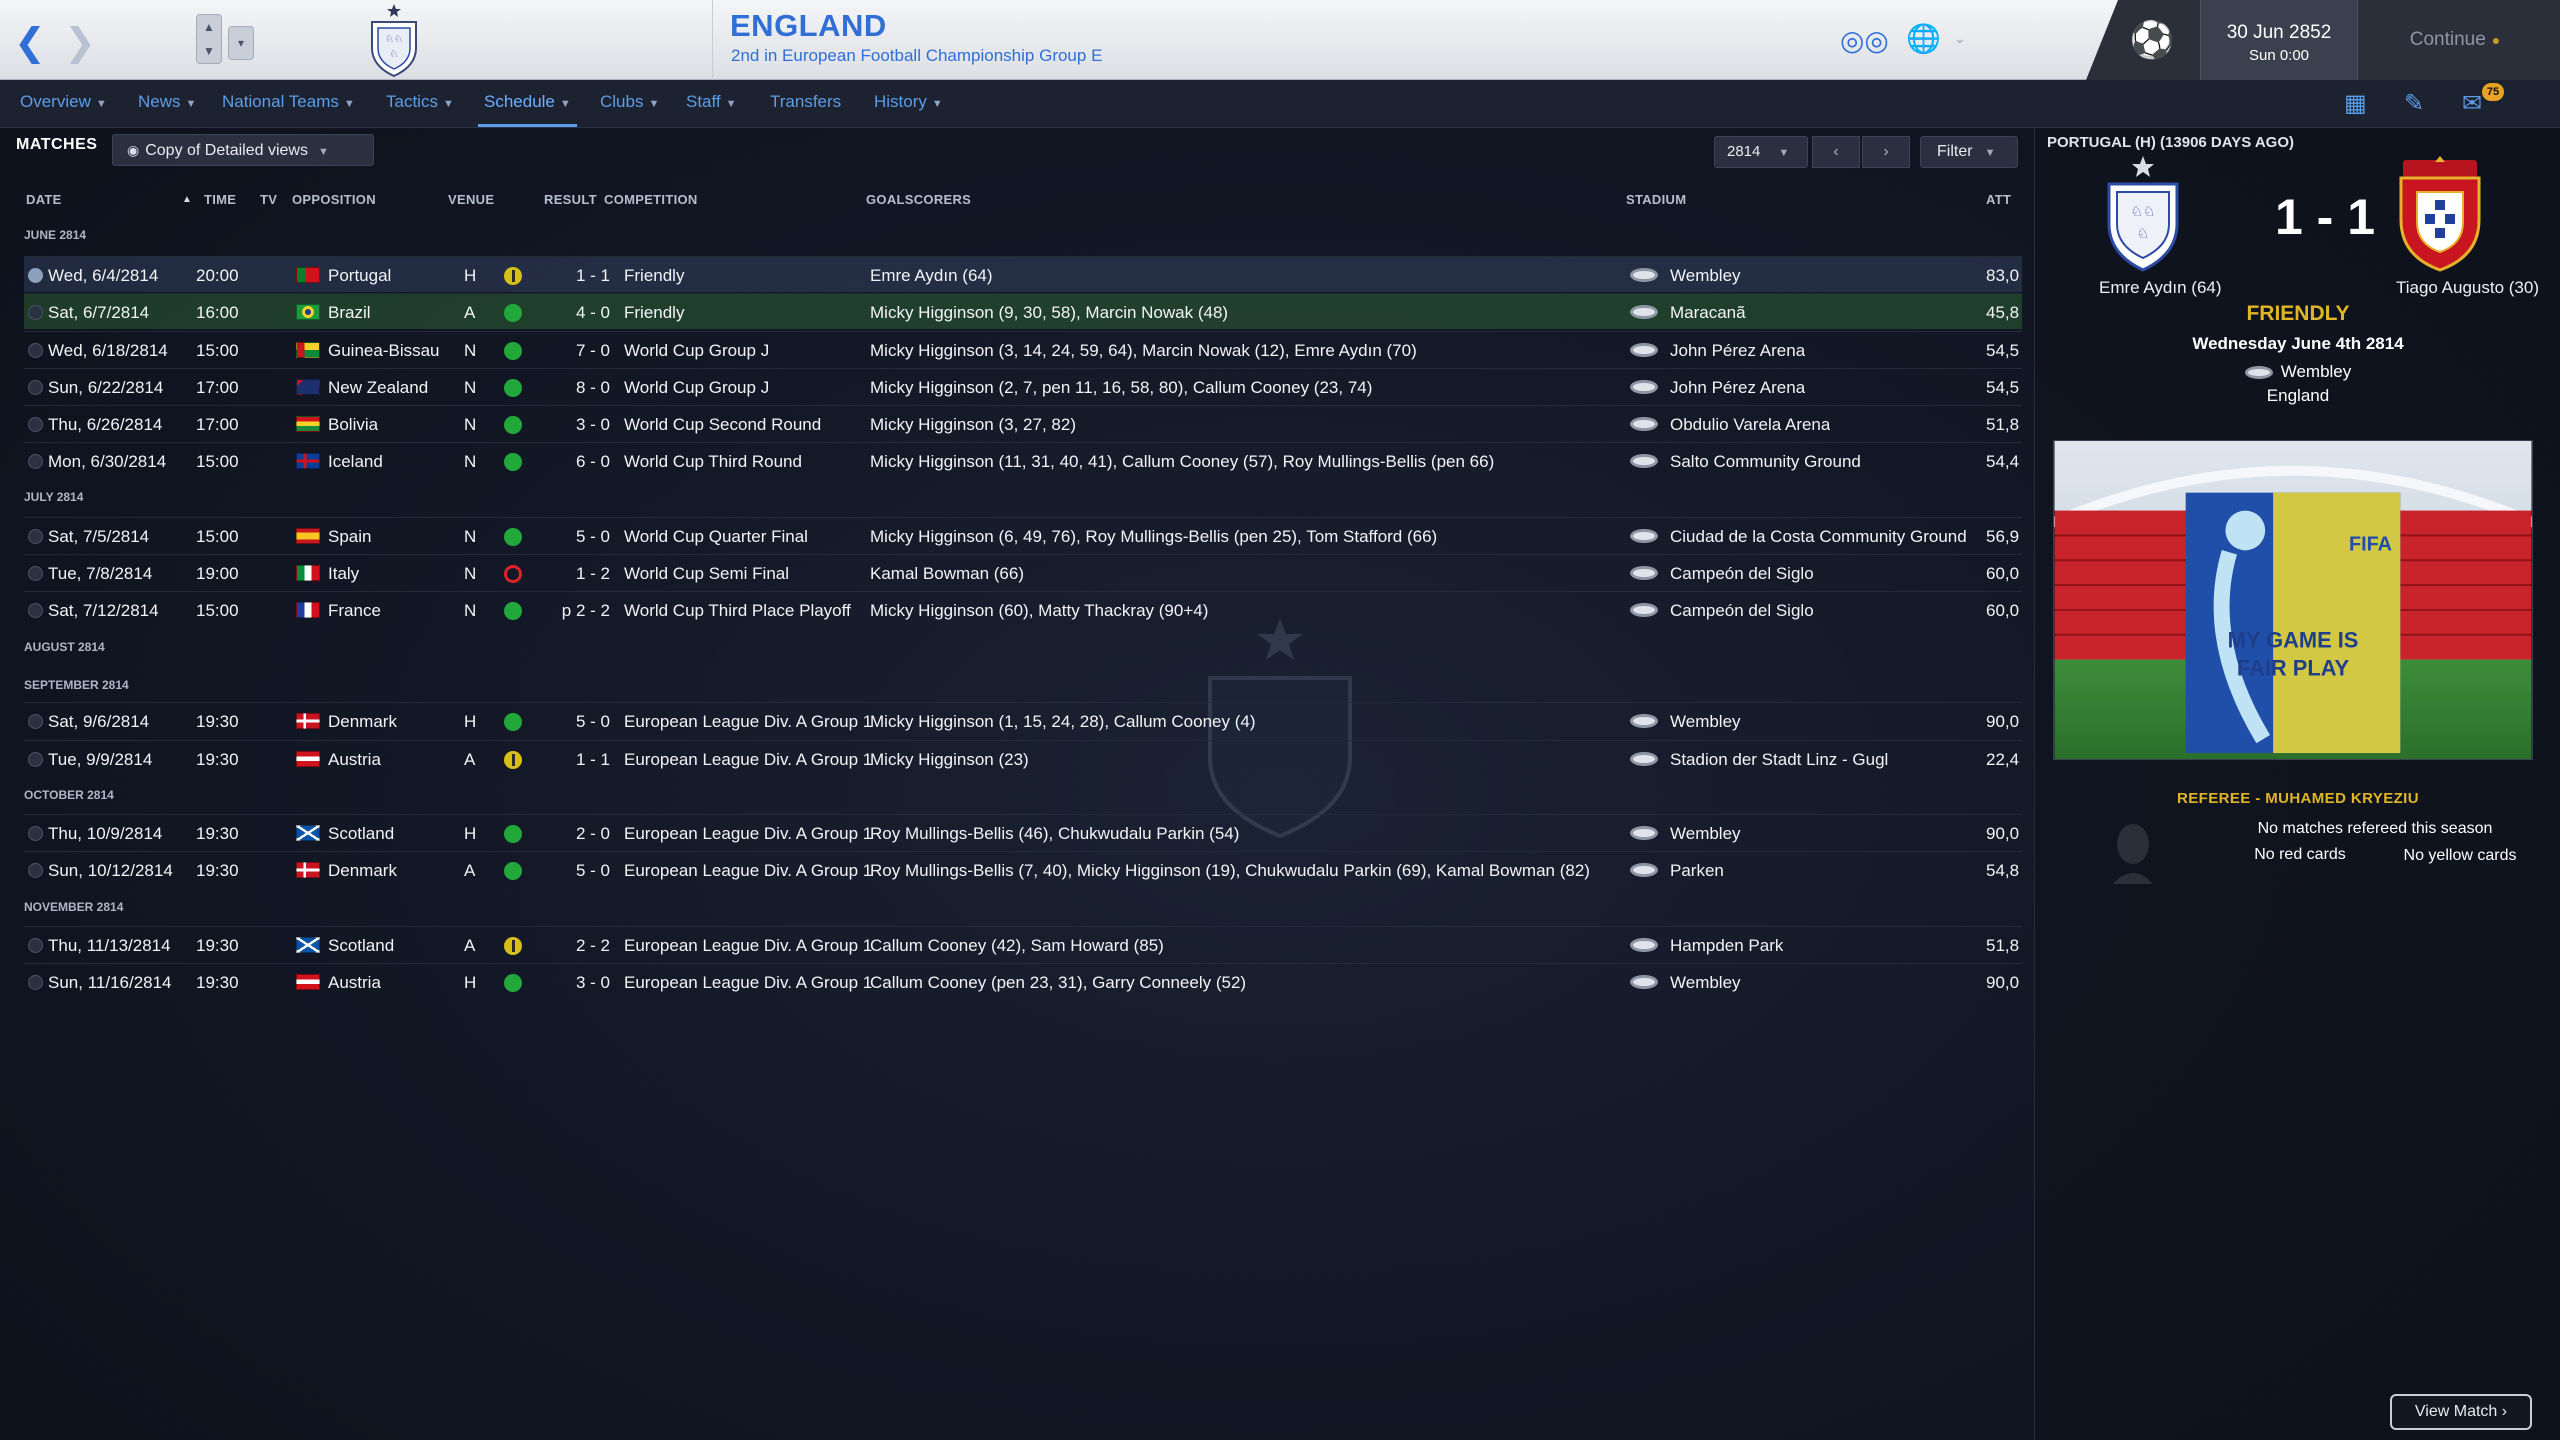  What do you see at coordinates (220, 199) in the screenshot?
I see `col-time: TIME` at bounding box center [220, 199].